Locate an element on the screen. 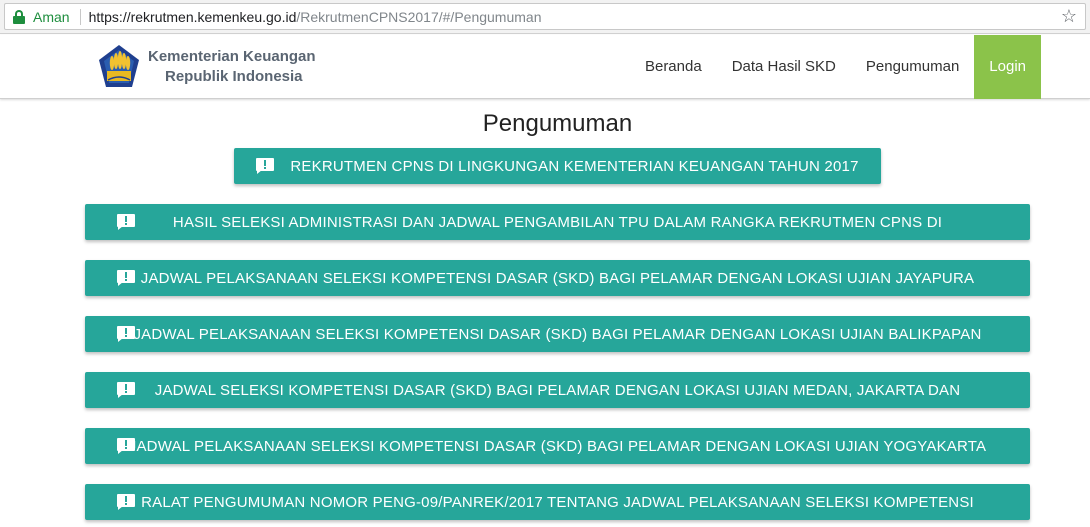 The height and width of the screenshot is (527, 1090). star-icon: ☆ is located at coordinates (1069, 16).